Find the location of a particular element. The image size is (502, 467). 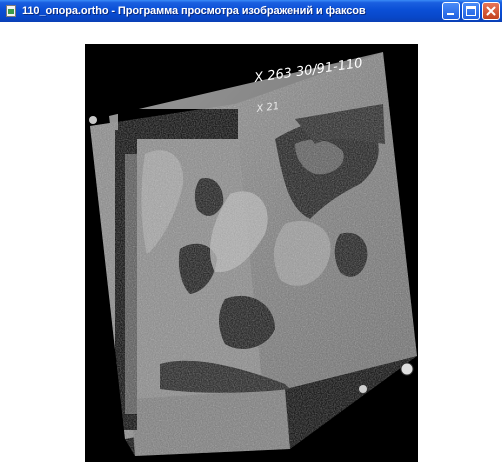

image-viewer-app-icon is located at coordinates (11, 11).